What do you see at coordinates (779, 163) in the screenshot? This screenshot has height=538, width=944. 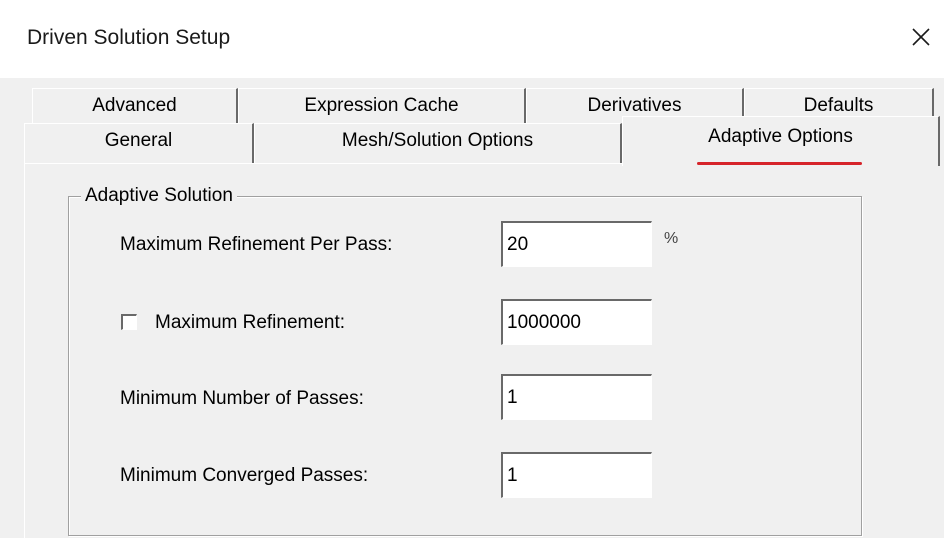 I see `active-tab-underline` at bounding box center [779, 163].